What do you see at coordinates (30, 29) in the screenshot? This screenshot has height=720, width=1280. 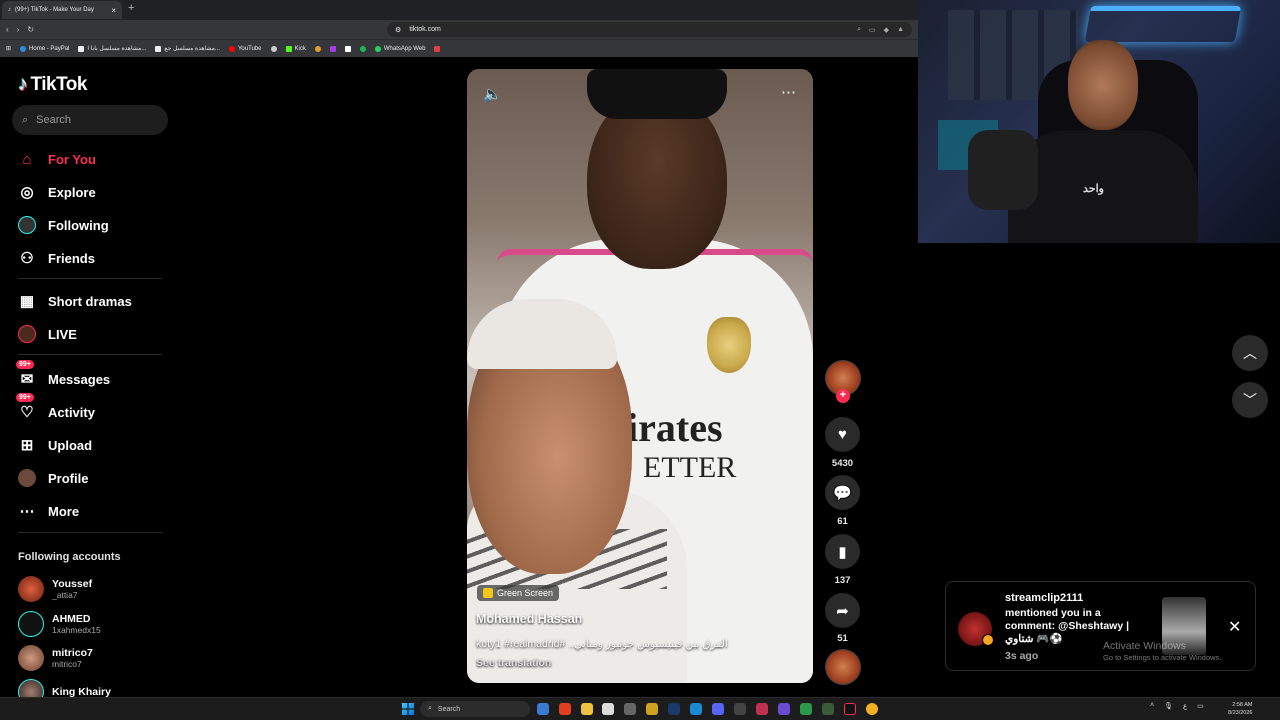 I see `reload-icon: ↻` at bounding box center [30, 29].